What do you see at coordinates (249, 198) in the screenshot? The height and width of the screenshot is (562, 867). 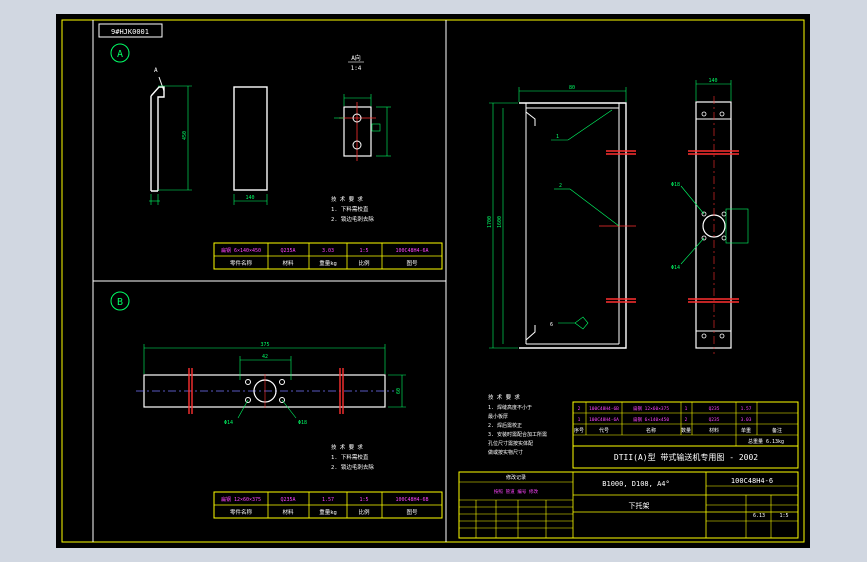 I see `dim-a2-value: 140` at bounding box center [249, 198].